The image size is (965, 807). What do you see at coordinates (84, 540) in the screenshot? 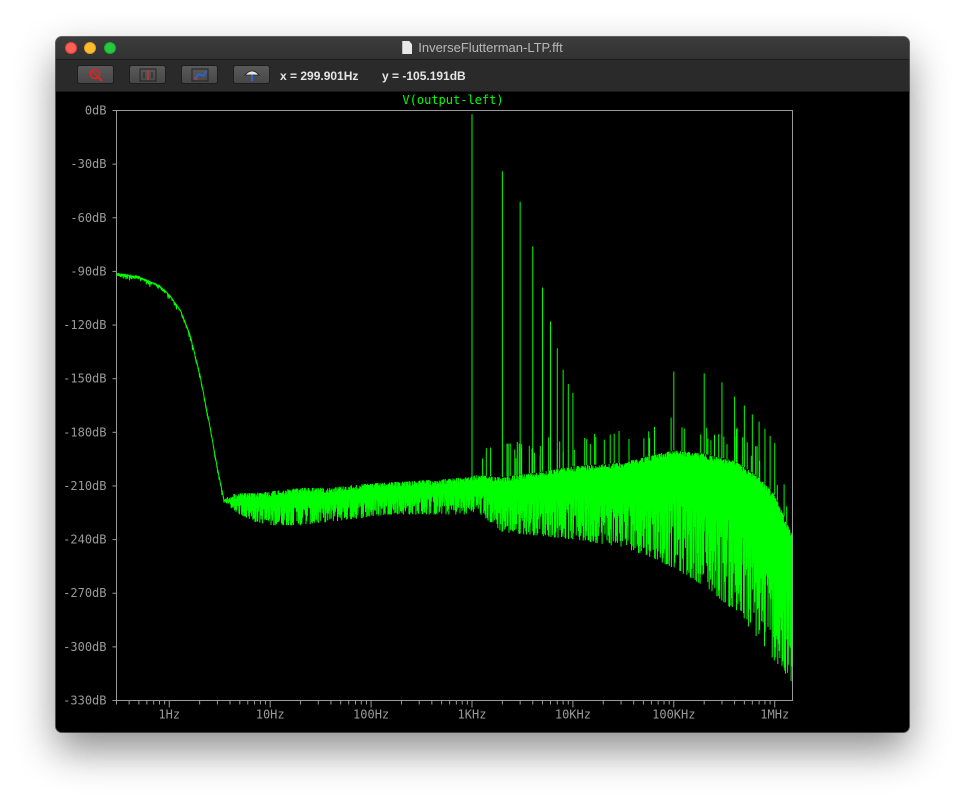
I see `y-tick-label: -240dB` at bounding box center [84, 540].